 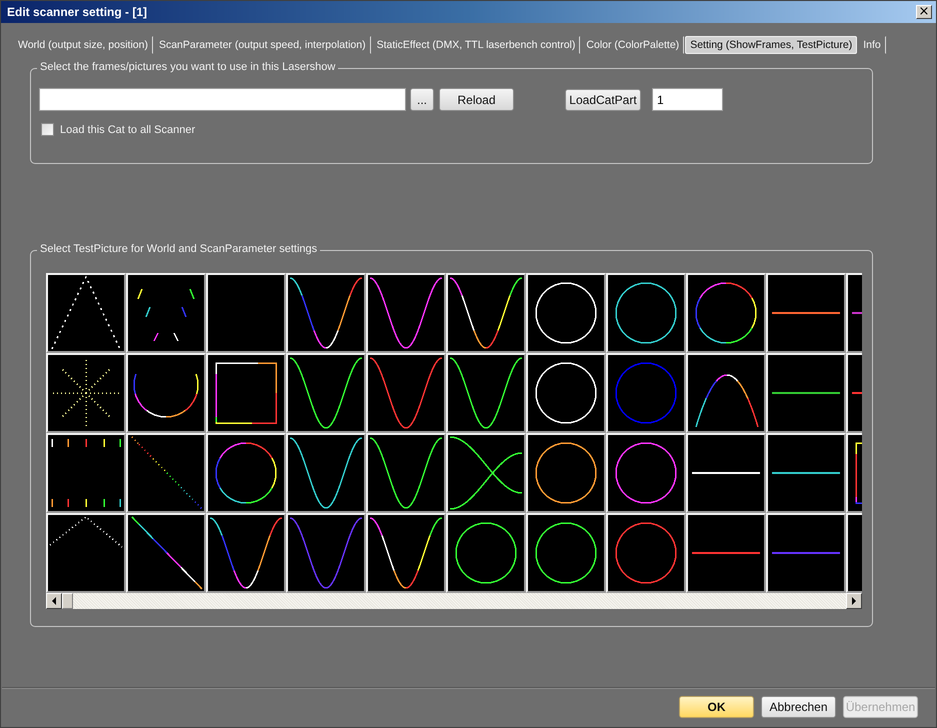 What do you see at coordinates (67, 601) in the screenshot?
I see `scroll-thumb` at bounding box center [67, 601].